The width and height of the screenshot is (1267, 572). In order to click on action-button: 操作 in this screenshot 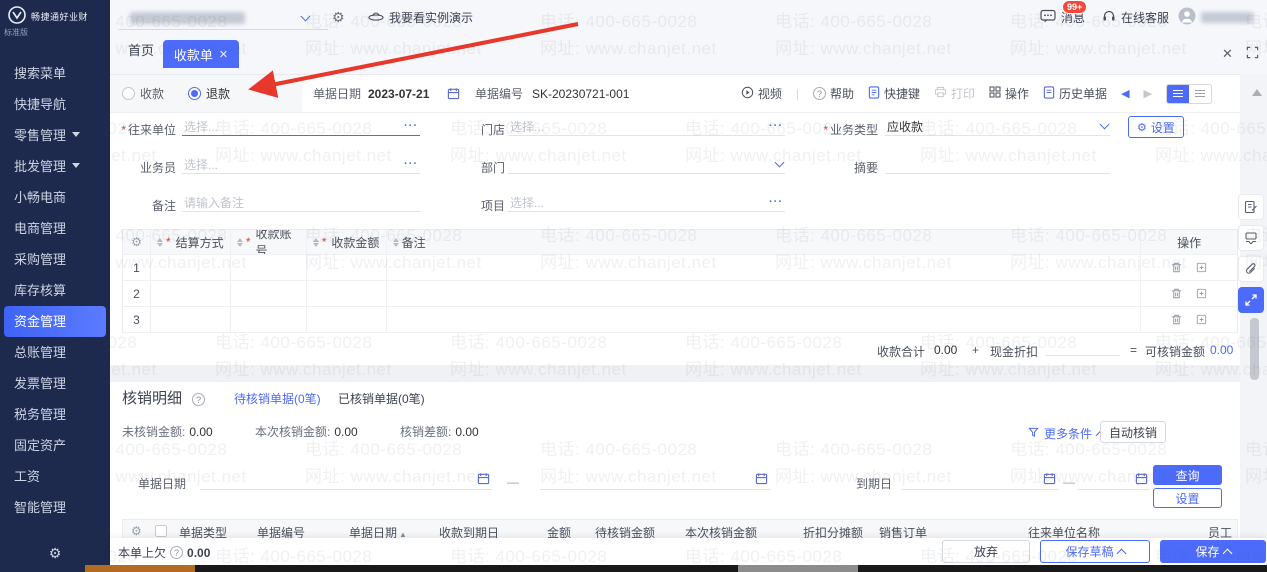, I will do `click(1009, 93)`.